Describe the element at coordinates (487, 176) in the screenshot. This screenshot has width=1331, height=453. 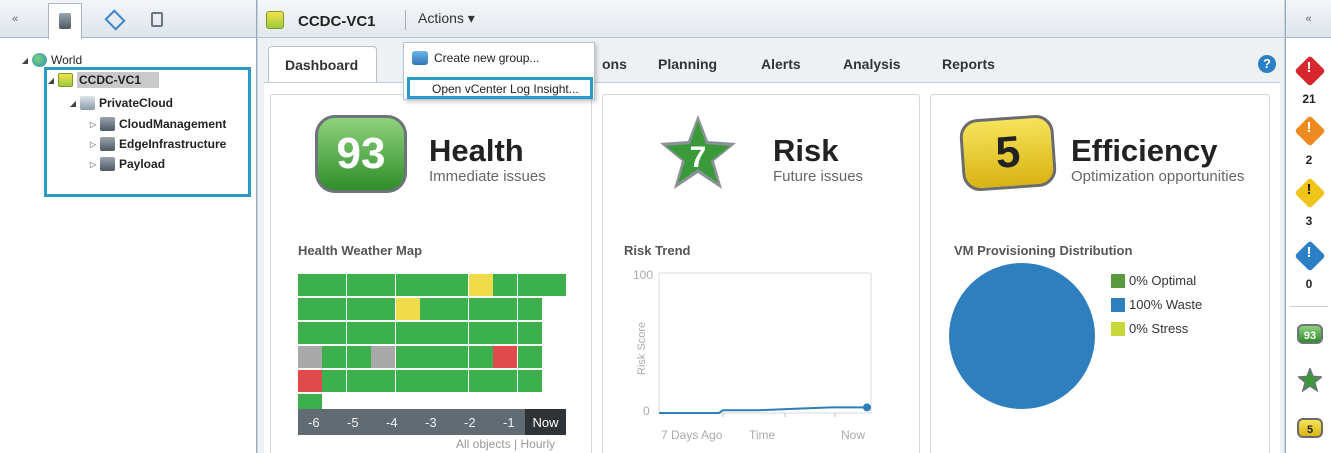
I see `health-subtitle: Immediate issues` at that location.